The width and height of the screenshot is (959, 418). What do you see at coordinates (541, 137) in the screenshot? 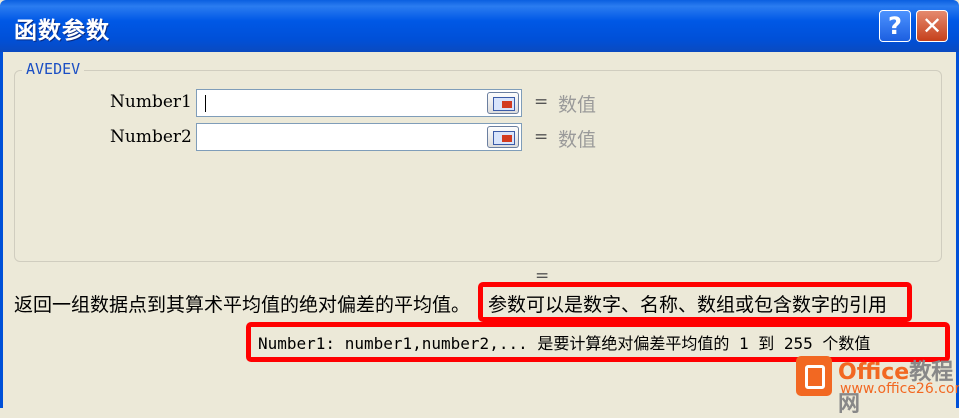
I see `number2-equals: =` at bounding box center [541, 137].